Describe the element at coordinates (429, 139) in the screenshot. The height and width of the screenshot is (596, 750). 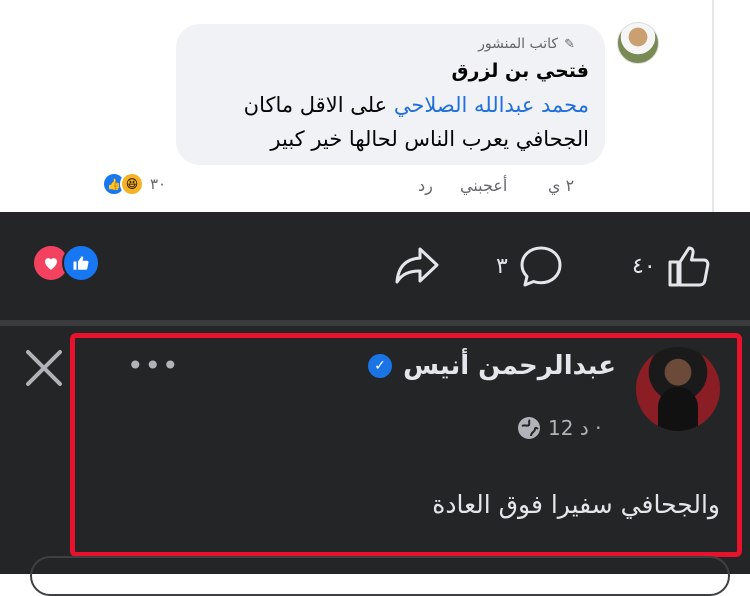
I see `comment-text-line2: الجحافي يعرب الناس لحالها خير كبير` at that location.